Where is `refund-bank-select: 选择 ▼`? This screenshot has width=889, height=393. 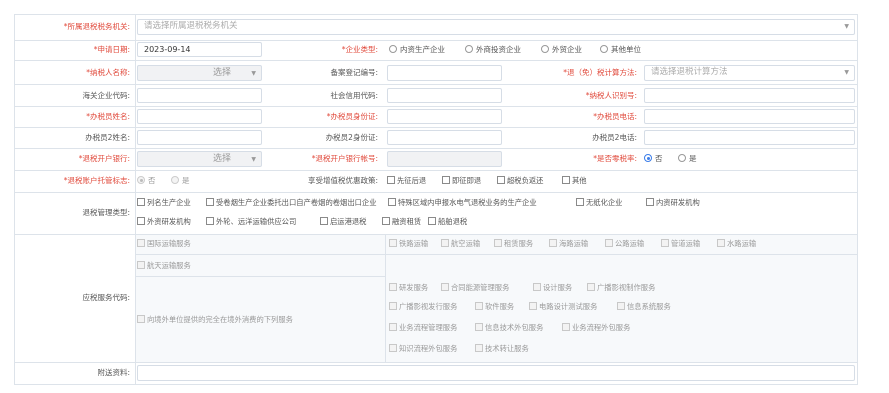
refund-bank-select: 选择 ▼ is located at coordinates (199, 159).